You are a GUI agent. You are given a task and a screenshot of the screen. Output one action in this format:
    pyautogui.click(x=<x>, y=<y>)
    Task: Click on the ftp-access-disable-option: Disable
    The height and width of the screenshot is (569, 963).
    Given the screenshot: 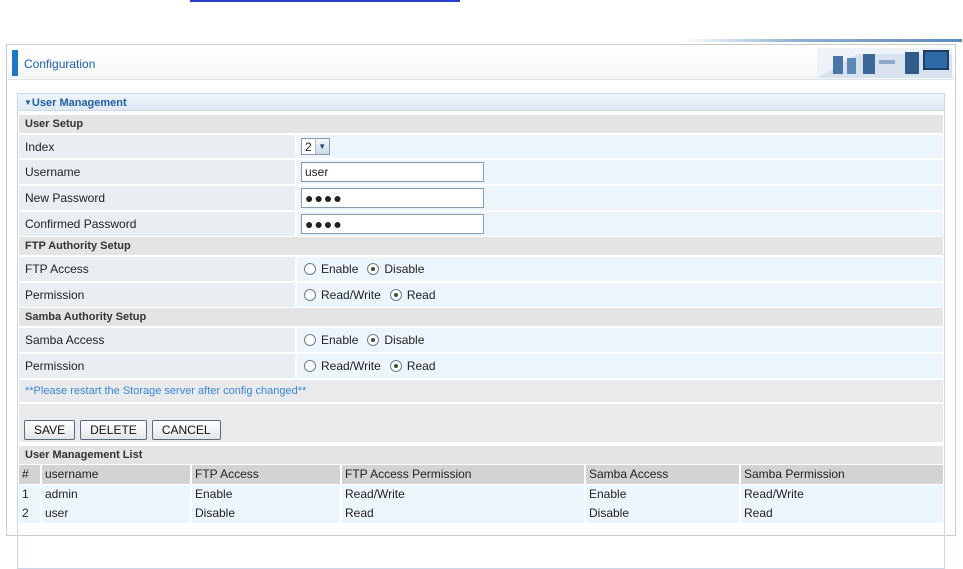 What is the action you would take?
    pyautogui.click(x=395, y=269)
    